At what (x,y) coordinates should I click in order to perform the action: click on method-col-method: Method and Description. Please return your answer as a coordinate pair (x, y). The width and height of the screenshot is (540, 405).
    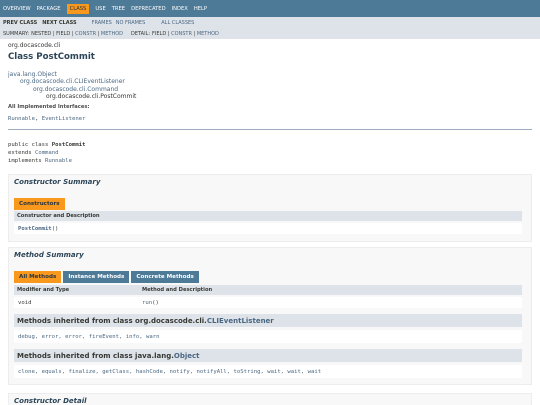
    Looking at the image, I should click on (177, 290).